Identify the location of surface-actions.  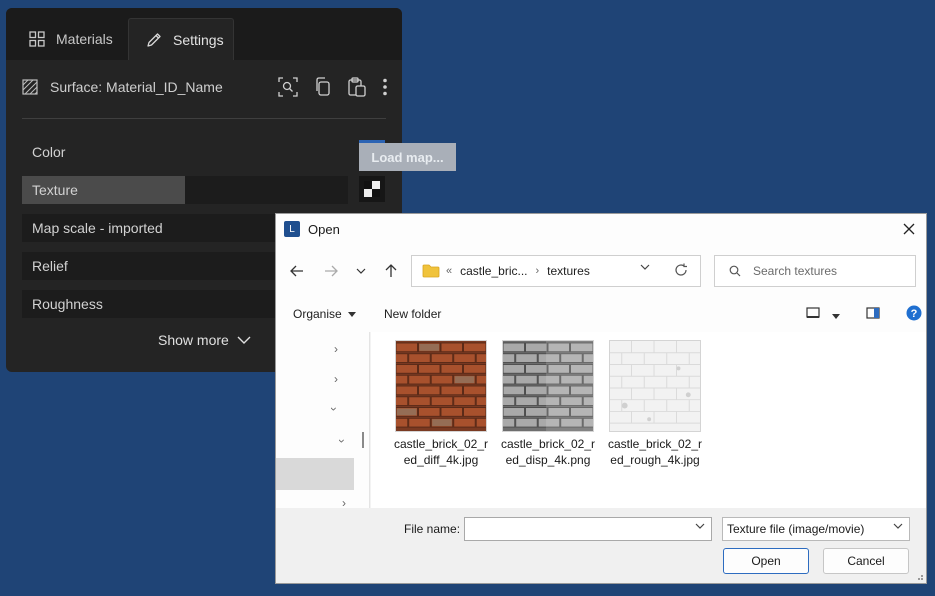
(333, 87).